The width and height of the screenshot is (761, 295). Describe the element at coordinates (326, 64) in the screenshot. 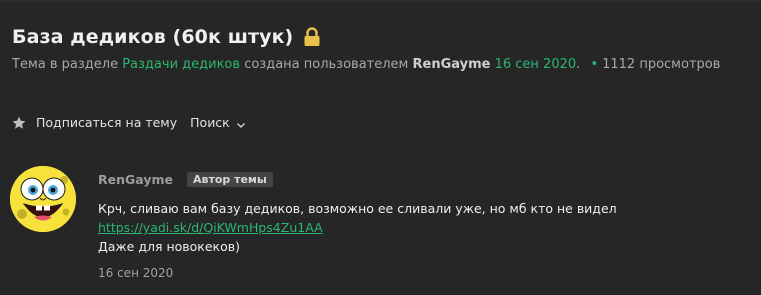

I see `meta-created-by: создана пользователем` at that location.